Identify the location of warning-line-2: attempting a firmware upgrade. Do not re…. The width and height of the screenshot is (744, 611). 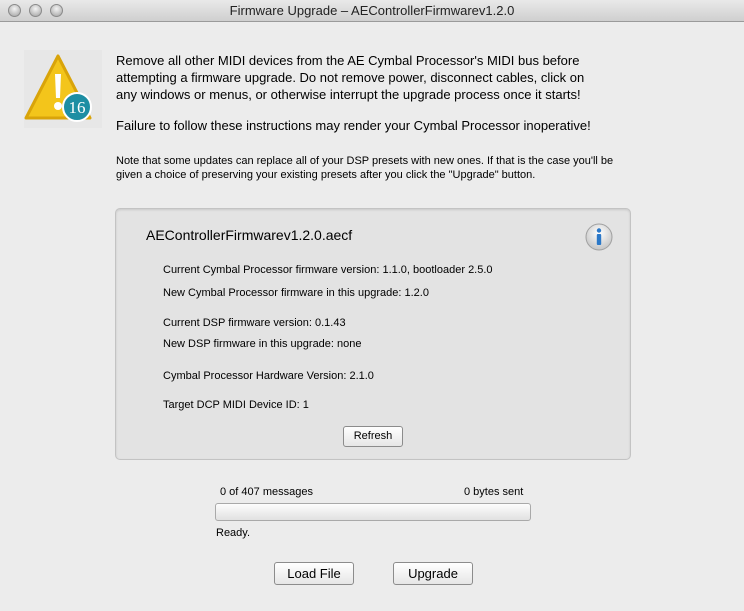
(350, 77).